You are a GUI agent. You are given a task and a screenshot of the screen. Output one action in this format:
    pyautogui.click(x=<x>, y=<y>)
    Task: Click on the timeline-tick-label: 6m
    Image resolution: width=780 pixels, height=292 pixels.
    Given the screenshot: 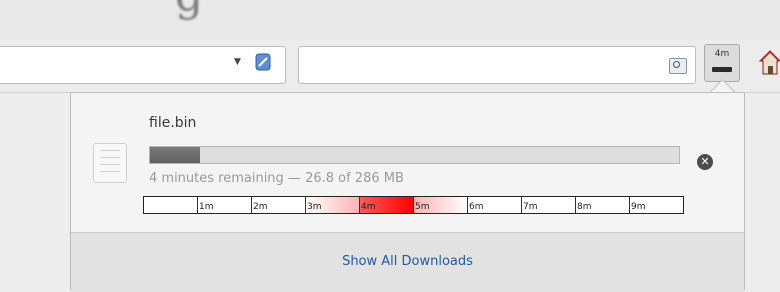 What is the action you would take?
    pyautogui.click(x=476, y=207)
    